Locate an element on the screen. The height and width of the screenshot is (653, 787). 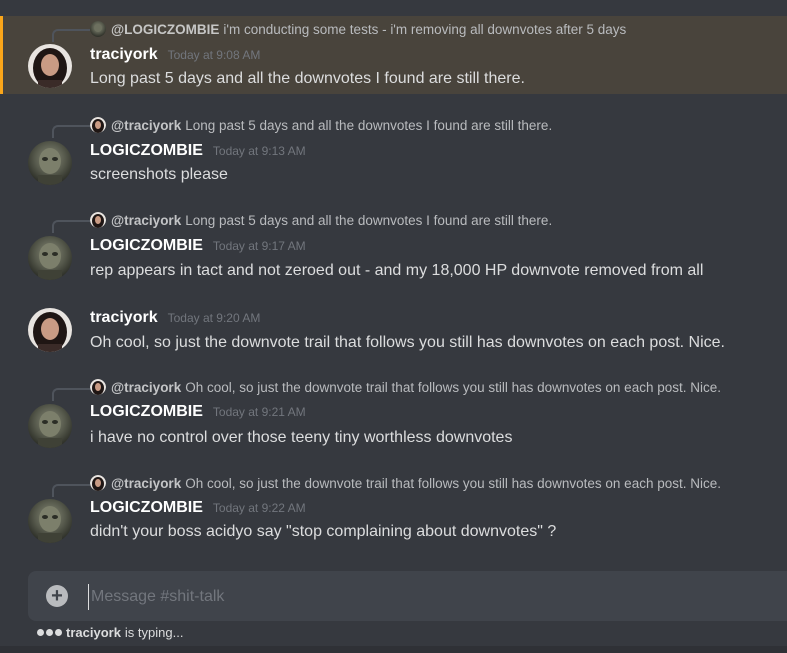
message-header: traciyork Today at 9:20 AM is located at coordinates (175, 318).